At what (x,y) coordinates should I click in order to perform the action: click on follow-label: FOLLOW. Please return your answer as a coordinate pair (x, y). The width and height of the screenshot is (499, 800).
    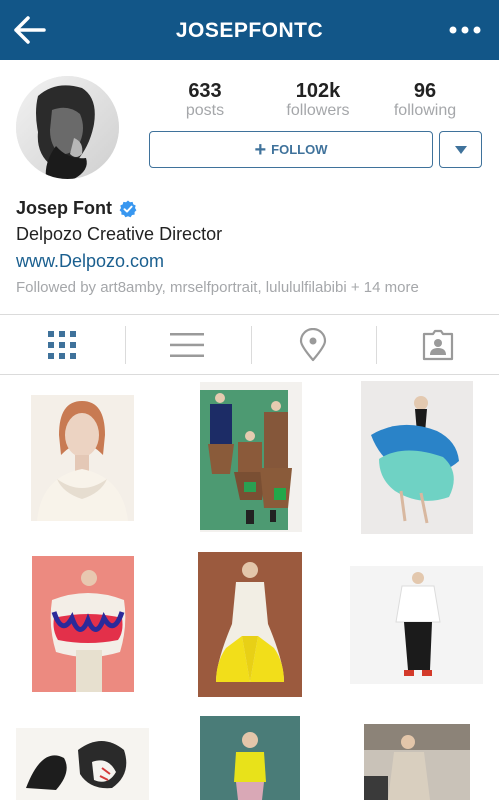
    Looking at the image, I should click on (299, 149).